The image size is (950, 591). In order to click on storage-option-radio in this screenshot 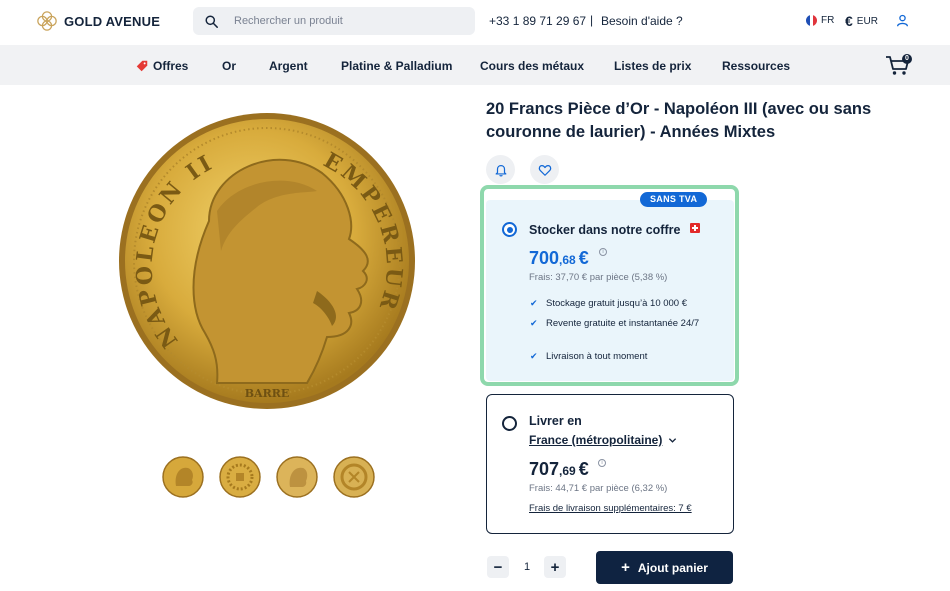, I will do `click(509, 229)`.